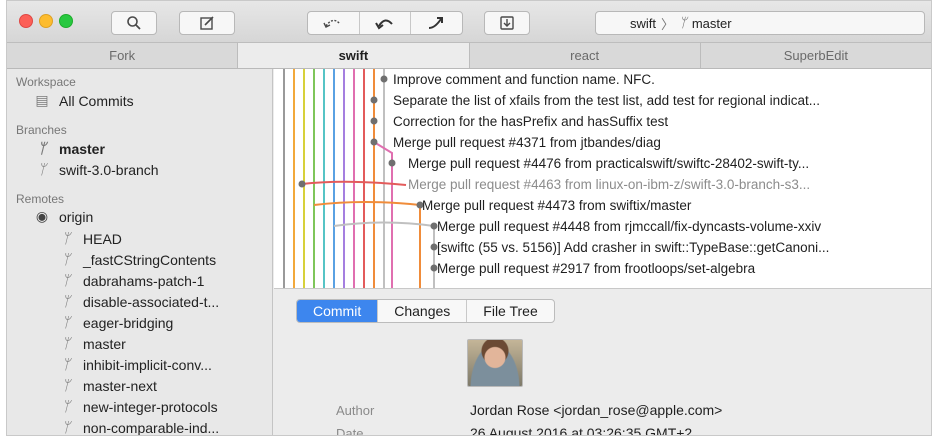 The width and height of the screenshot is (935, 439). I want to click on sidebar-item-remote-branch: ᛘ HEAD, so click(89, 239).